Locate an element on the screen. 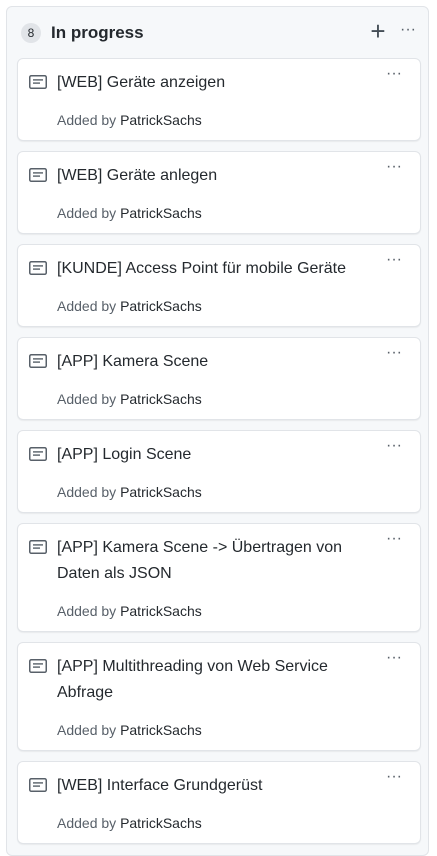 This screenshot has width=437, height=856. card-title: [WEB] Interface Grundgerüst is located at coordinates (217, 786).